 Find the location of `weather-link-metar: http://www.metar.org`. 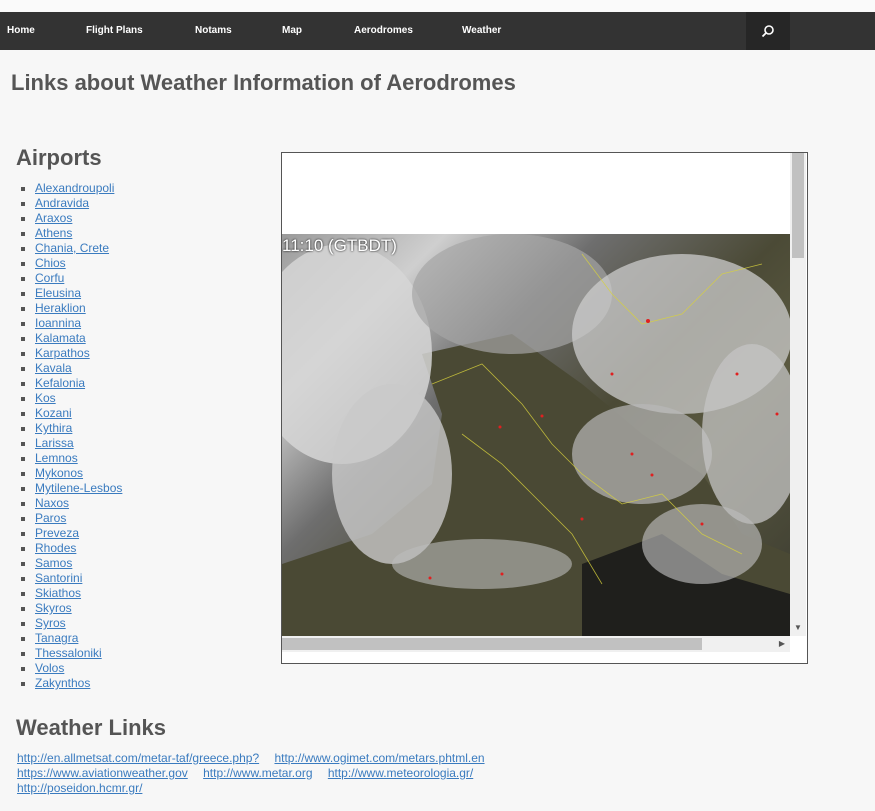

weather-link-metar: http://www.metar.org is located at coordinates (257, 773).